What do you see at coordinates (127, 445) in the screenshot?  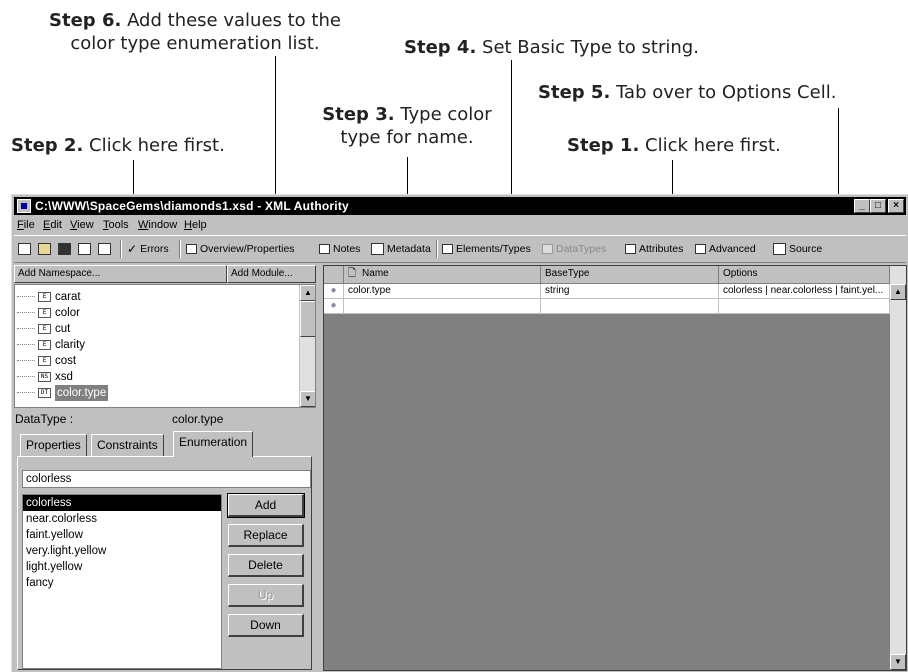 I see `tab-constraints: Constraints` at bounding box center [127, 445].